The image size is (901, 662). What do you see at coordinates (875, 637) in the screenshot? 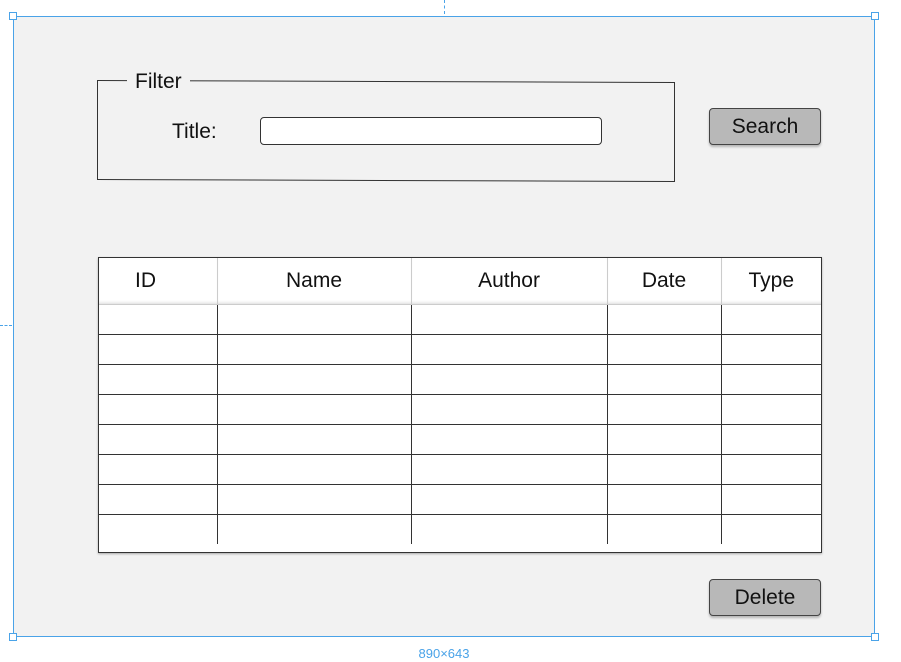
I see `resize-handle-bottom-right` at bounding box center [875, 637].